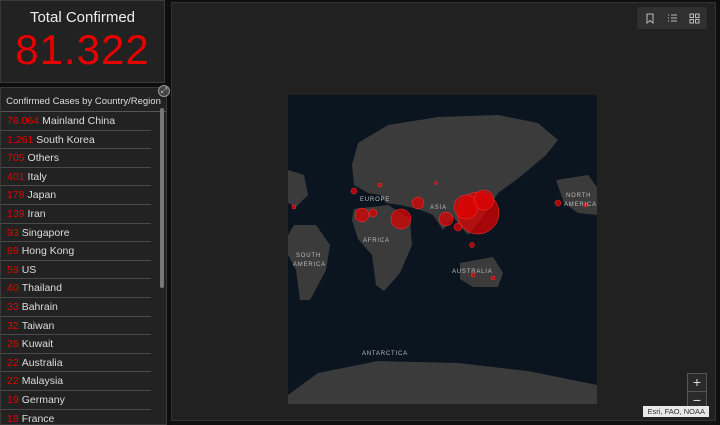  What do you see at coordinates (29, 269) in the screenshot?
I see `country-name: US` at bounding box center [29, 269].